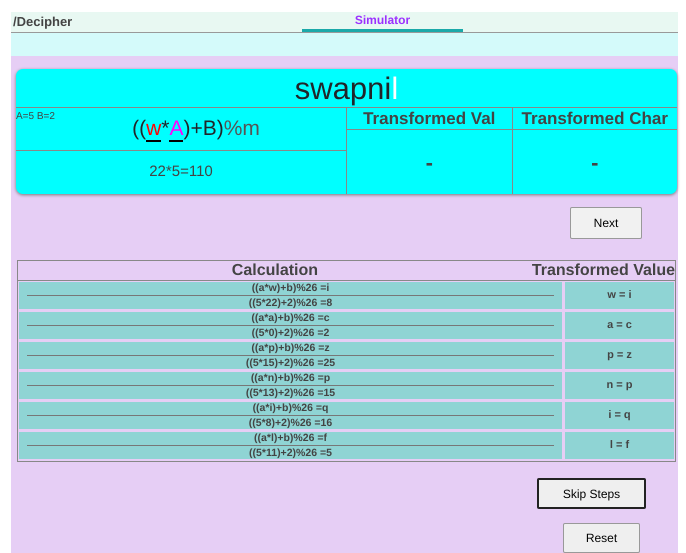  Describe the element at coordinates (290, 423) in the screenshot. I see `numeric-line: ((5*8)+2)%26 =16` at that location.